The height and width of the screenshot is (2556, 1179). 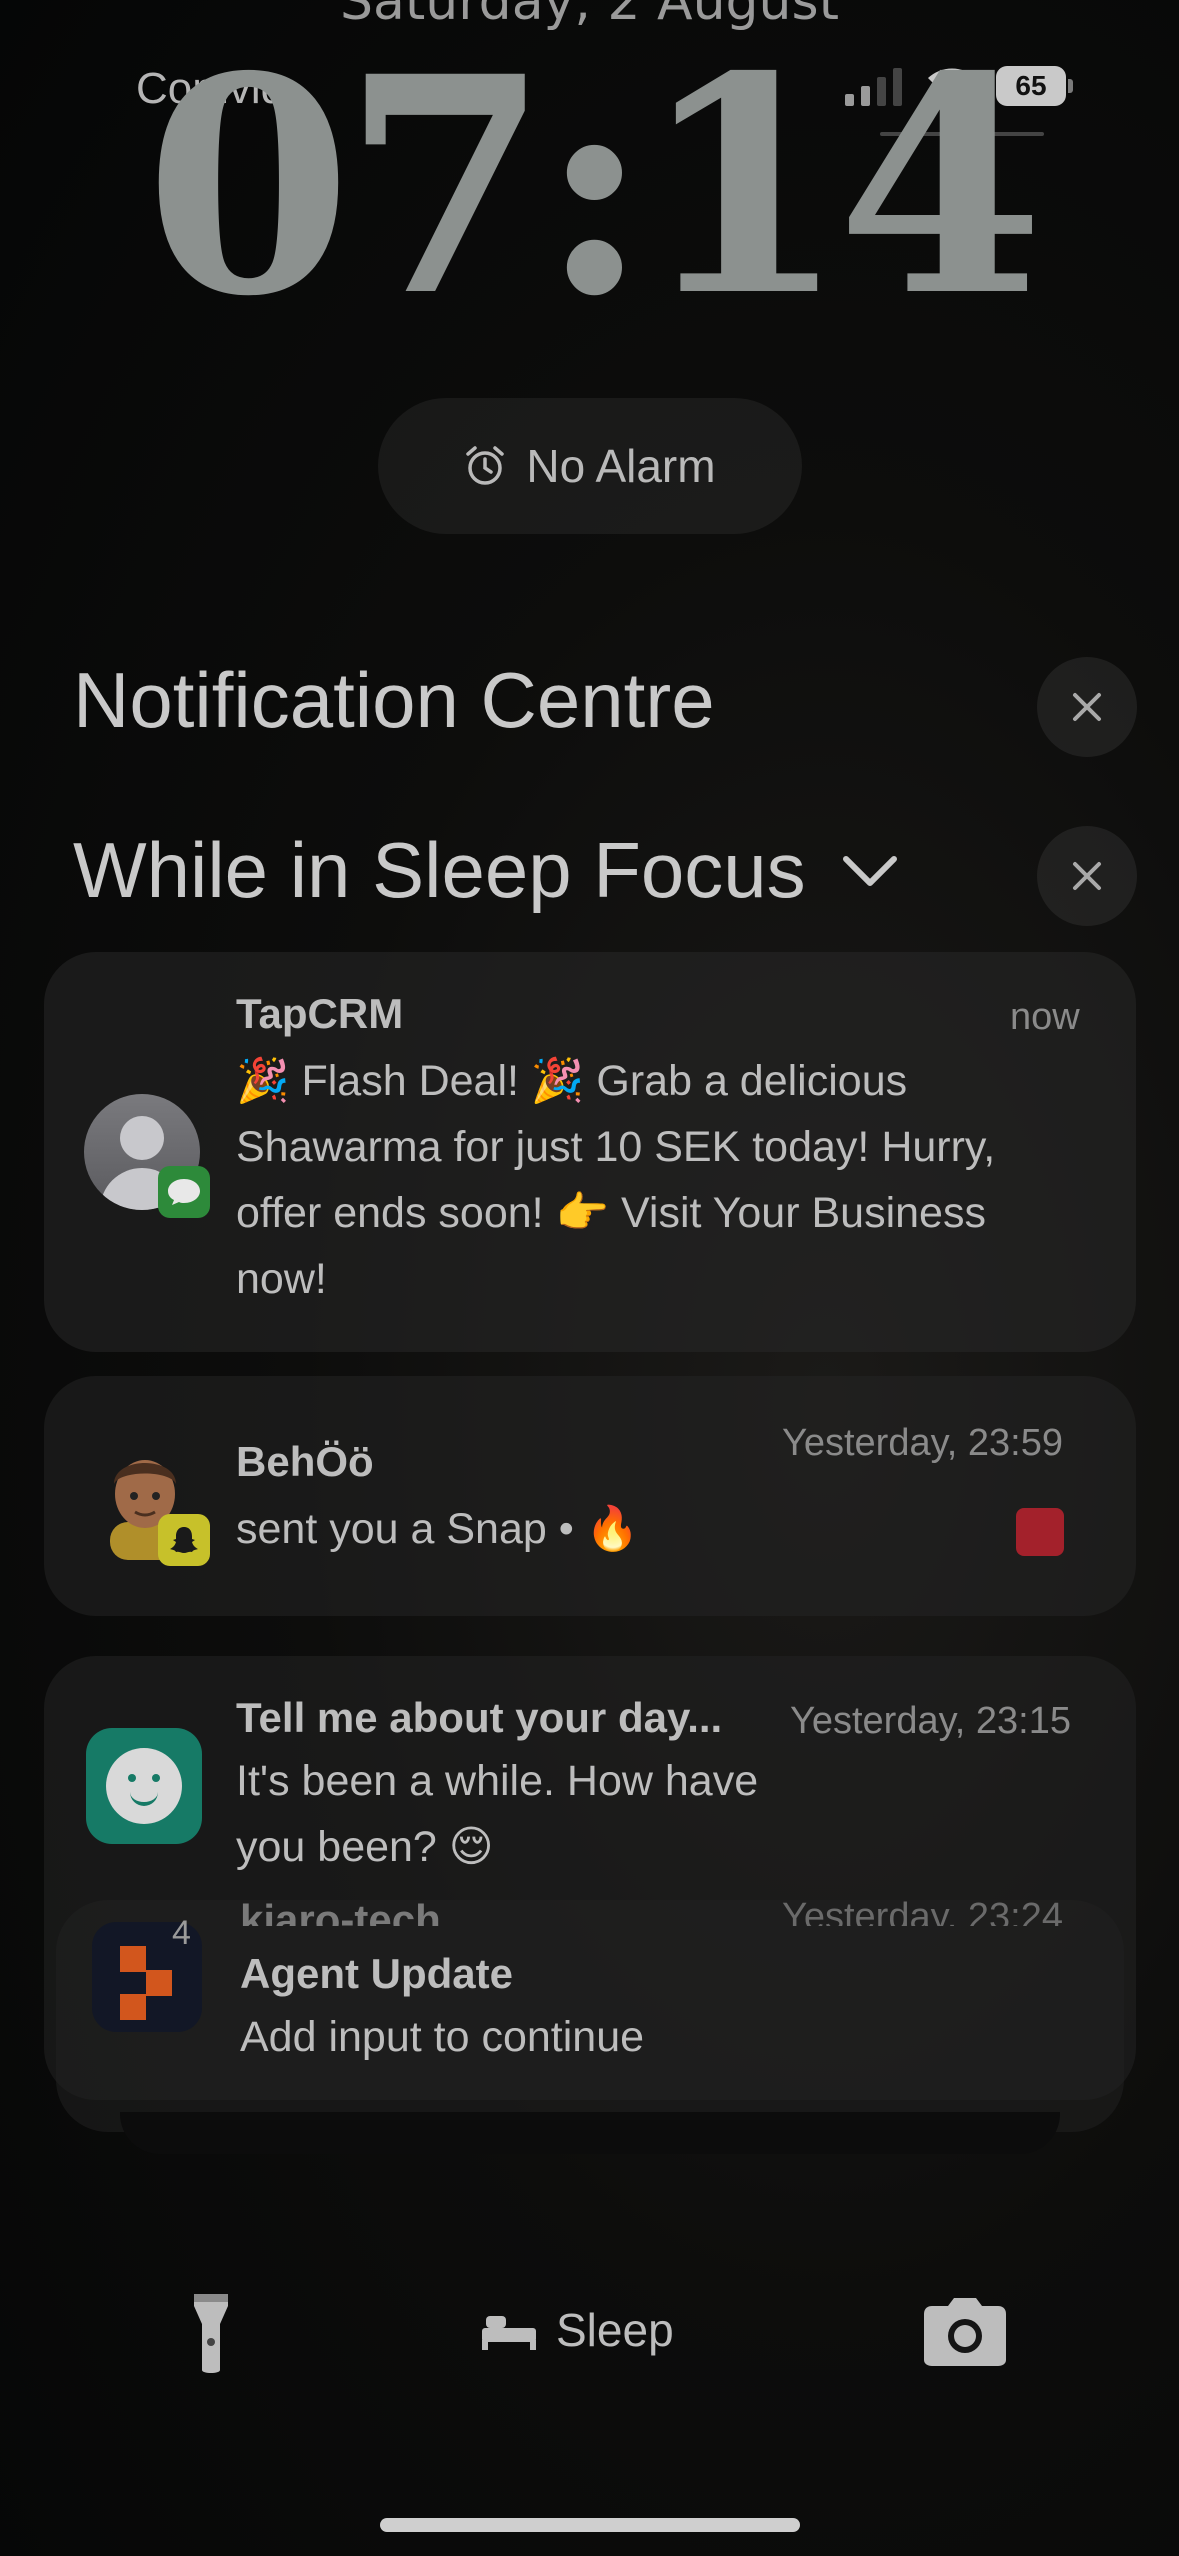 I want to click on messages-app-icon, so click(x=184, y=1192).